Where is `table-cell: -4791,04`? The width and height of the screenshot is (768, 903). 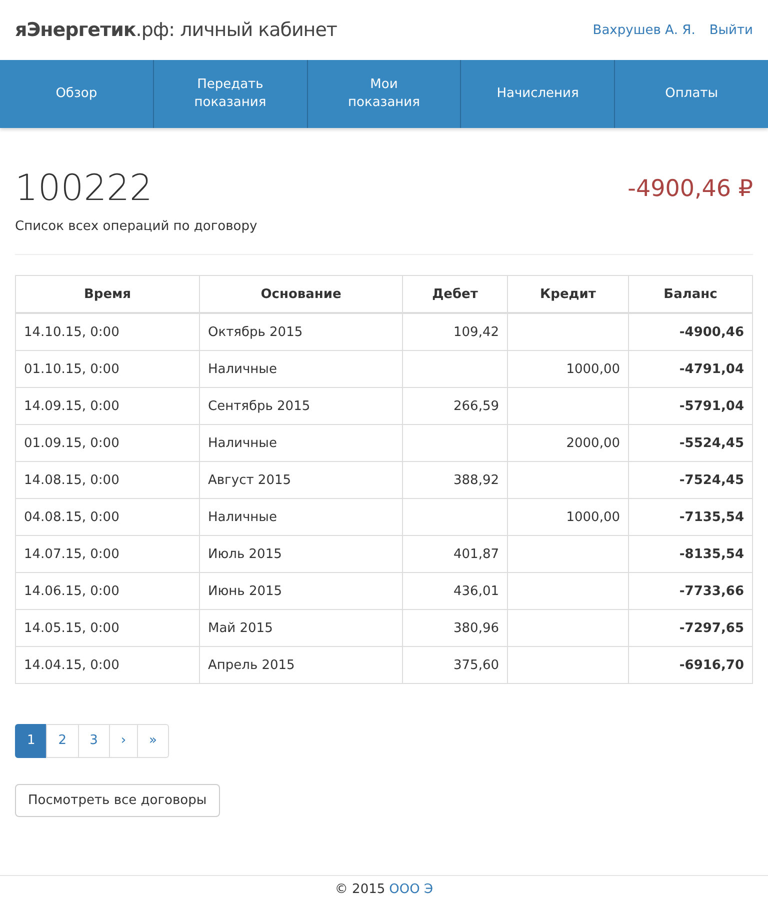
table-cell: -4791,04 is located at coordinates (690, 369).